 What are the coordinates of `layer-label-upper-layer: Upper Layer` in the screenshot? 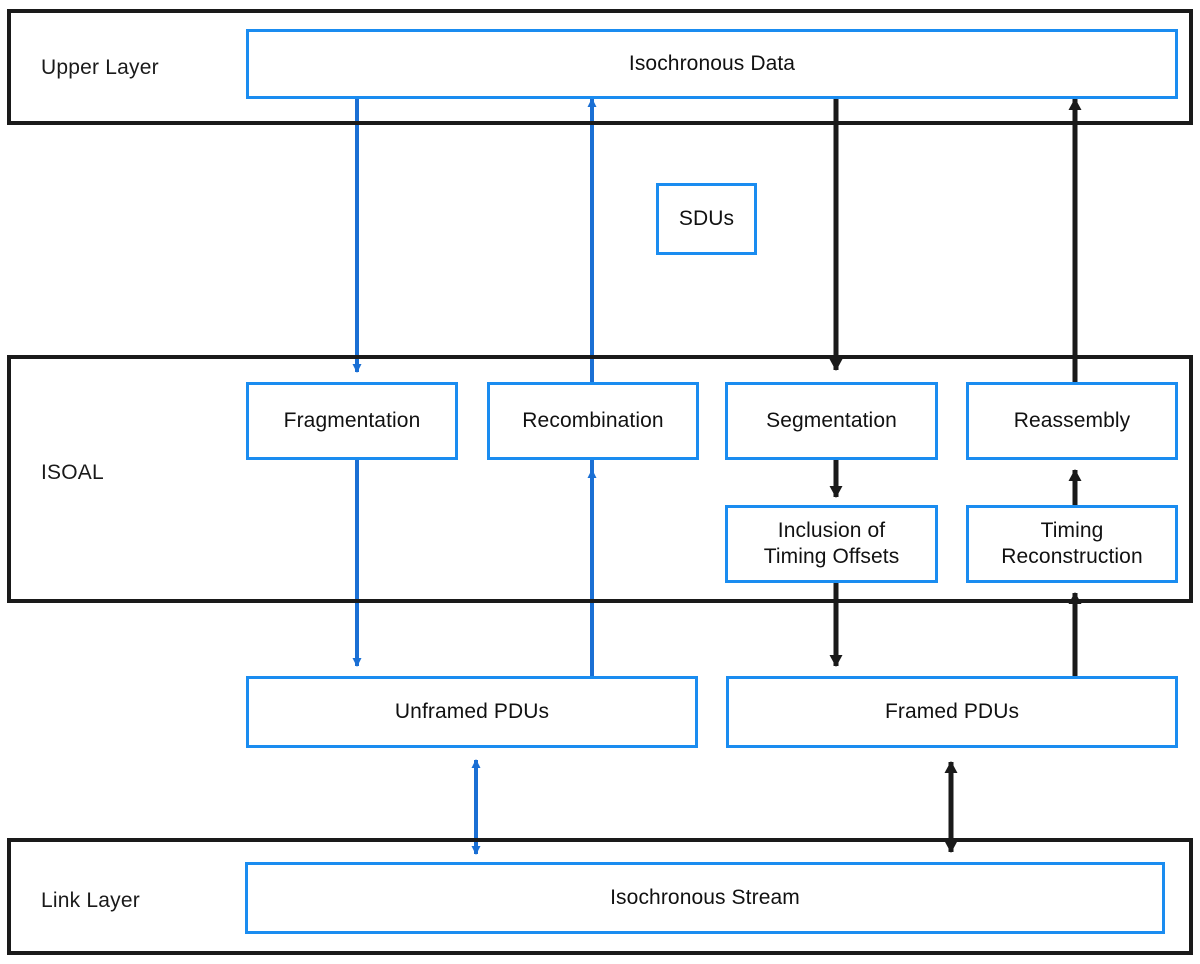 It's located at (100, 67).